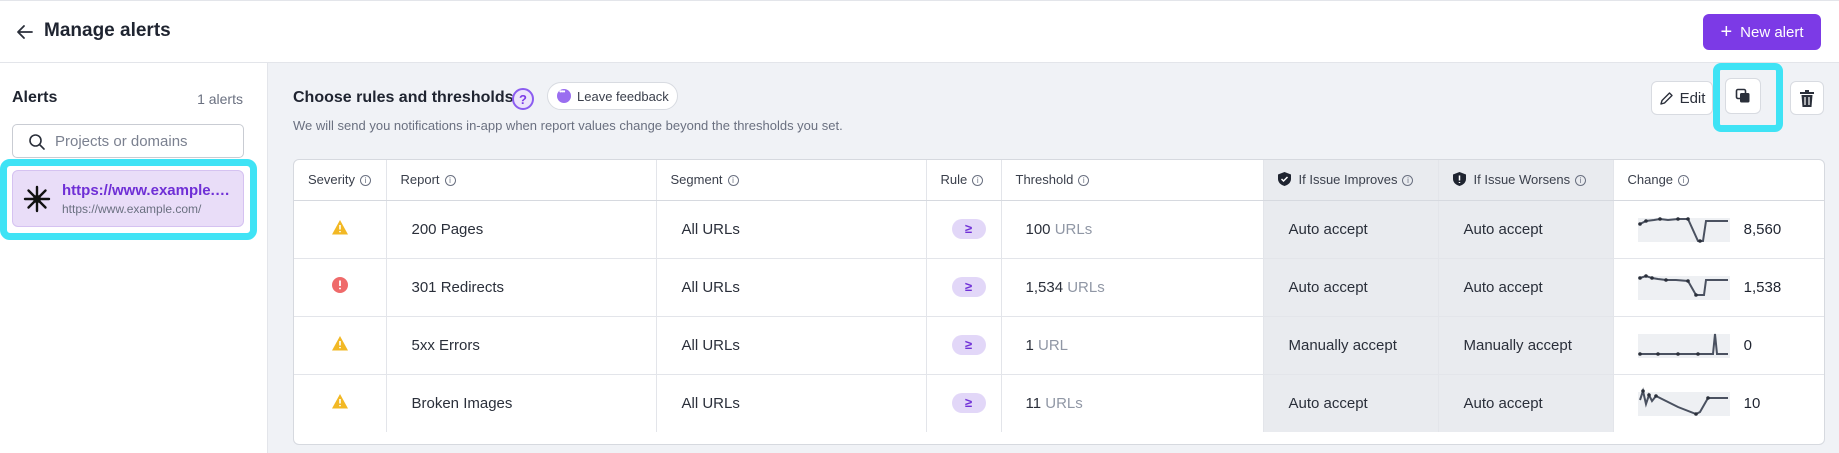 The image size is (1839, 453). I want to click on change-cell: 8,560, so click(1718, 229).